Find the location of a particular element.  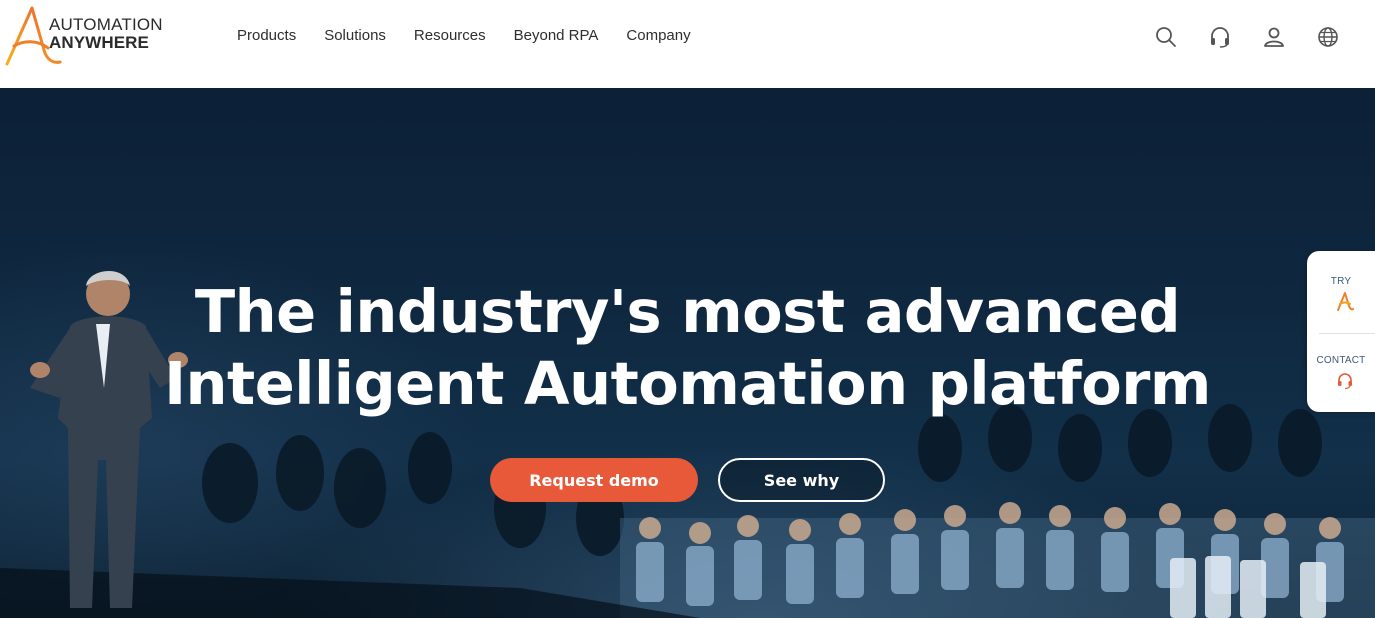

hero-headline-line2: Intelligent Automation platform is located at coordinates (687, 383).